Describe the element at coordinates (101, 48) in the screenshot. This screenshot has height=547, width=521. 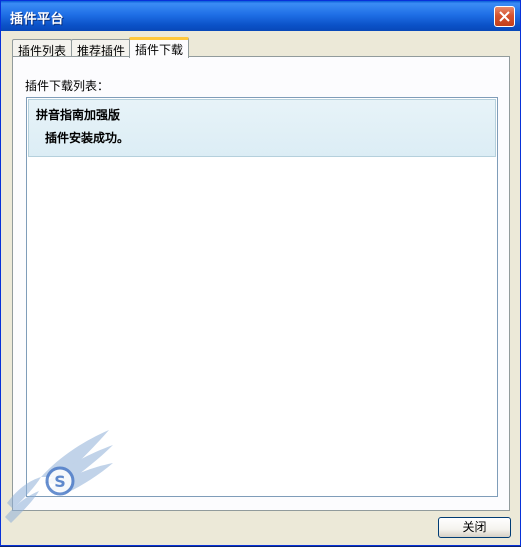
I see `tab-recommended-plugins: 推荐插件` at that location.